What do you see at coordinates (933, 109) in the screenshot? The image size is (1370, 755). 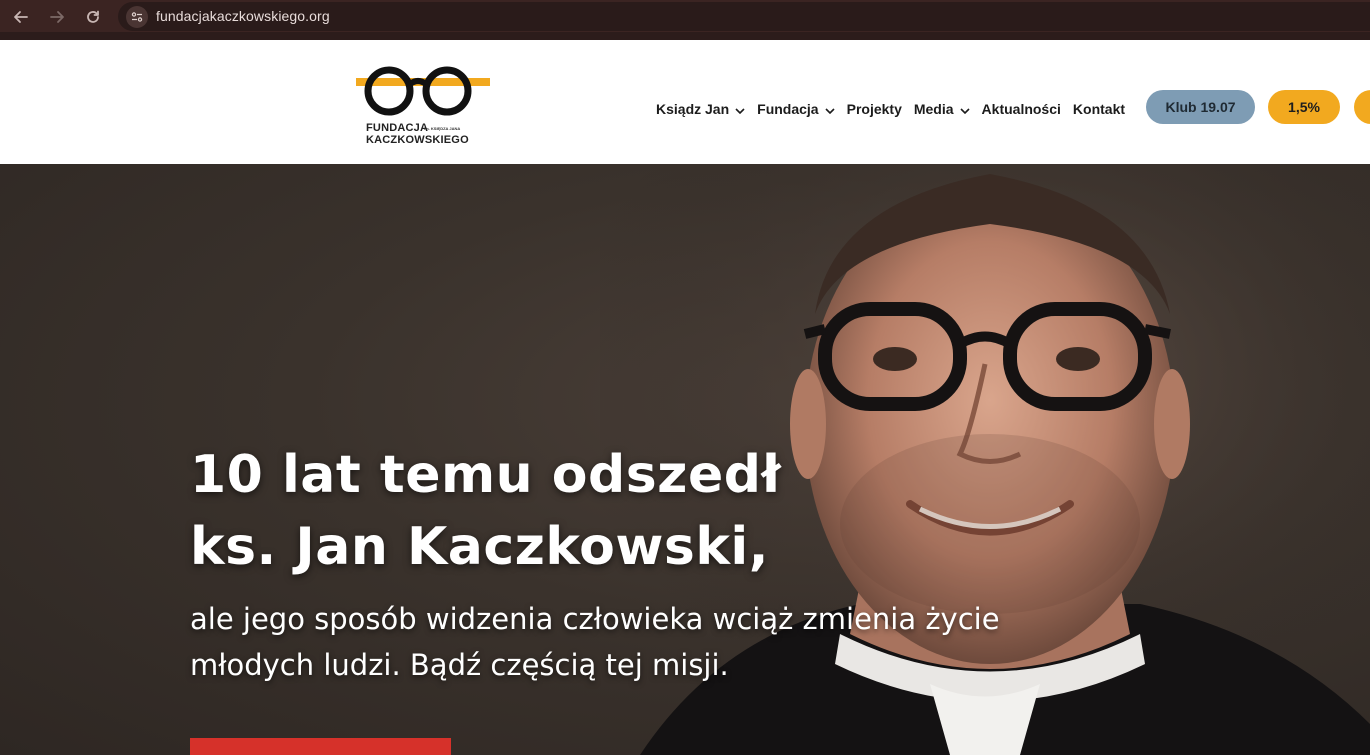 I see `menu-item-label: Media` at bounding box center [933, 109].